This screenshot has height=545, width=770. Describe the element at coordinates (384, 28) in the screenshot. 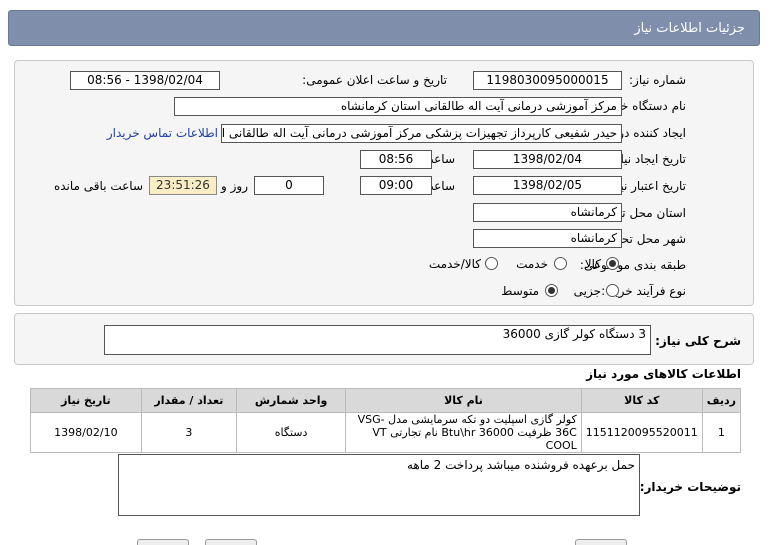

I see `page-header: جزئیات اطلاعات نیاز` at that location.